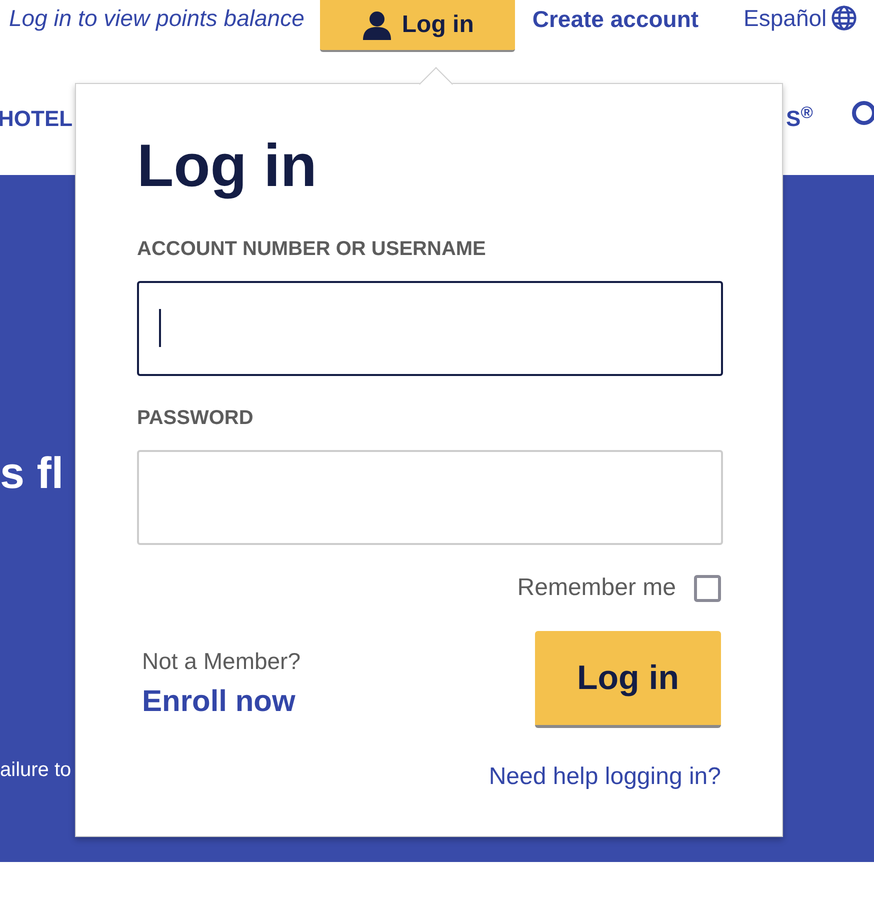  What do you see at coordinates (219, 701) in the screenshot?
I see `enroll-link: Enroll now` at bounding box center [219, 701].